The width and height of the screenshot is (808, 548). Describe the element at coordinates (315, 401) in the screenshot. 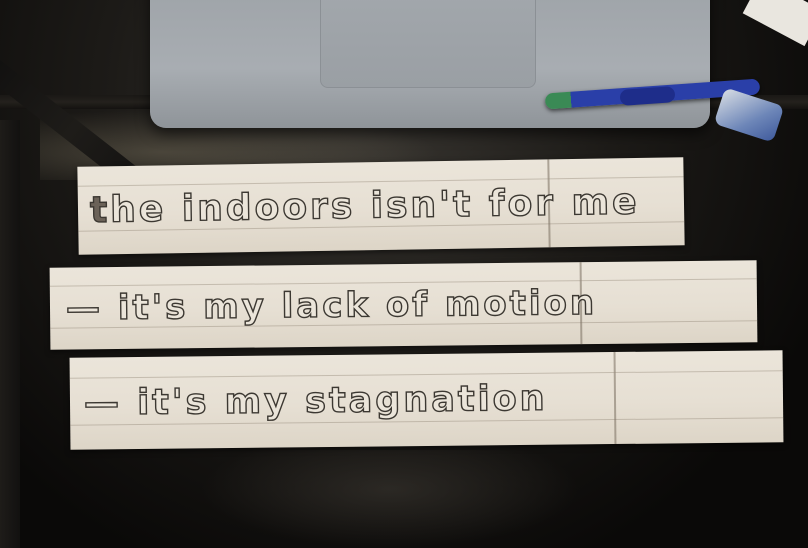

I see `handwritten-phrase-3: — it's my stagnation` at that location.